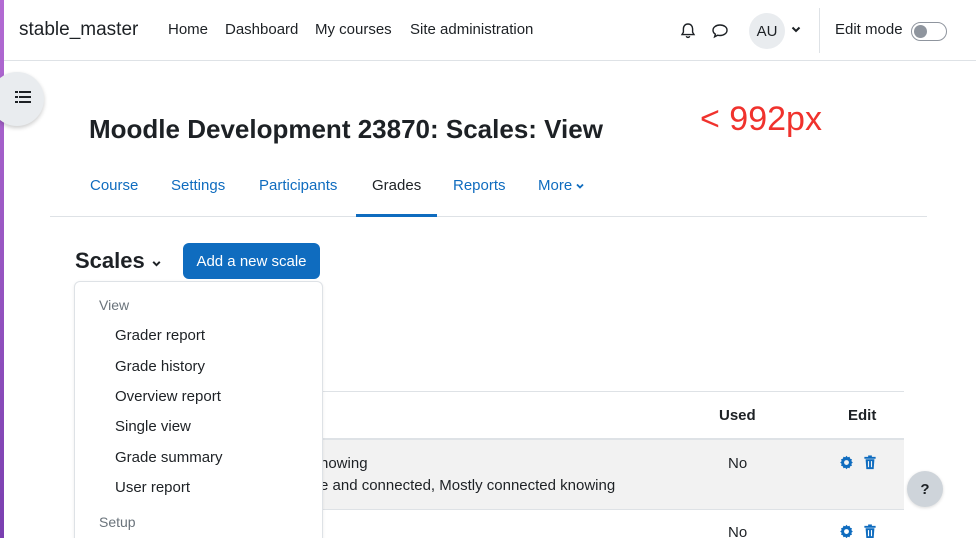 The width and height of the screenshot is (976, 538). What do you see at coordinates (188, 29) in the screenshot?
I see `nav-home: Home` at bounding box center [188, 29].